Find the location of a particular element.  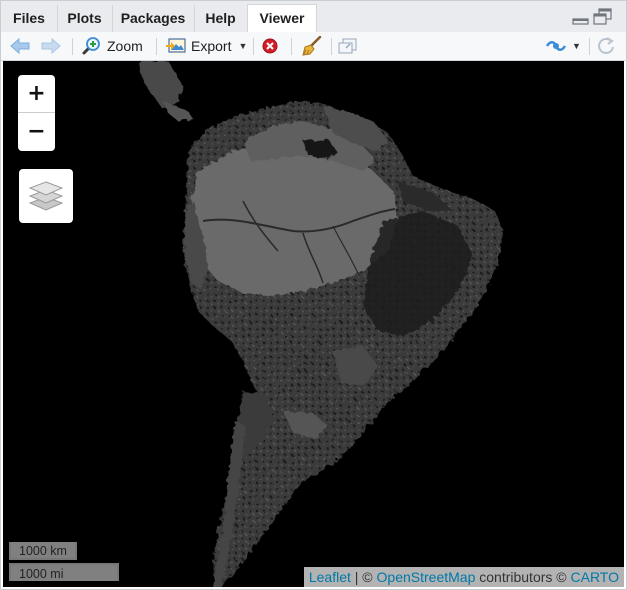

refresh-icon is located at coordinates (607, 46).